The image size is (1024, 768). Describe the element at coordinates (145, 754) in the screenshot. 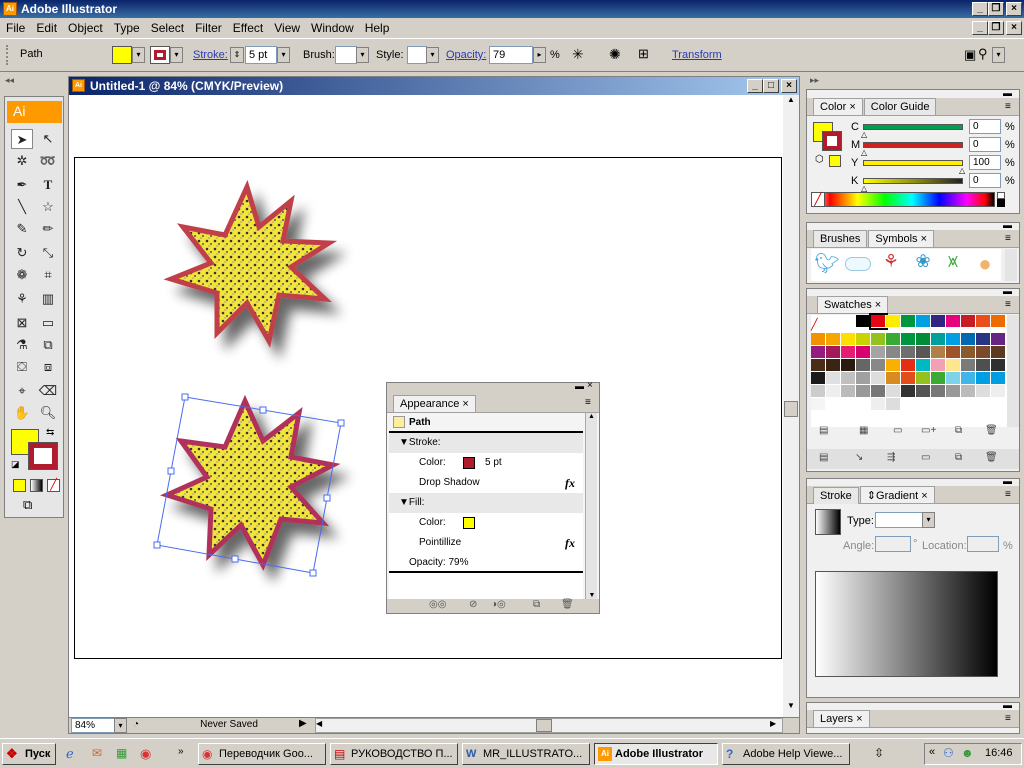

I see `chrome-icon: ◉` at that location.